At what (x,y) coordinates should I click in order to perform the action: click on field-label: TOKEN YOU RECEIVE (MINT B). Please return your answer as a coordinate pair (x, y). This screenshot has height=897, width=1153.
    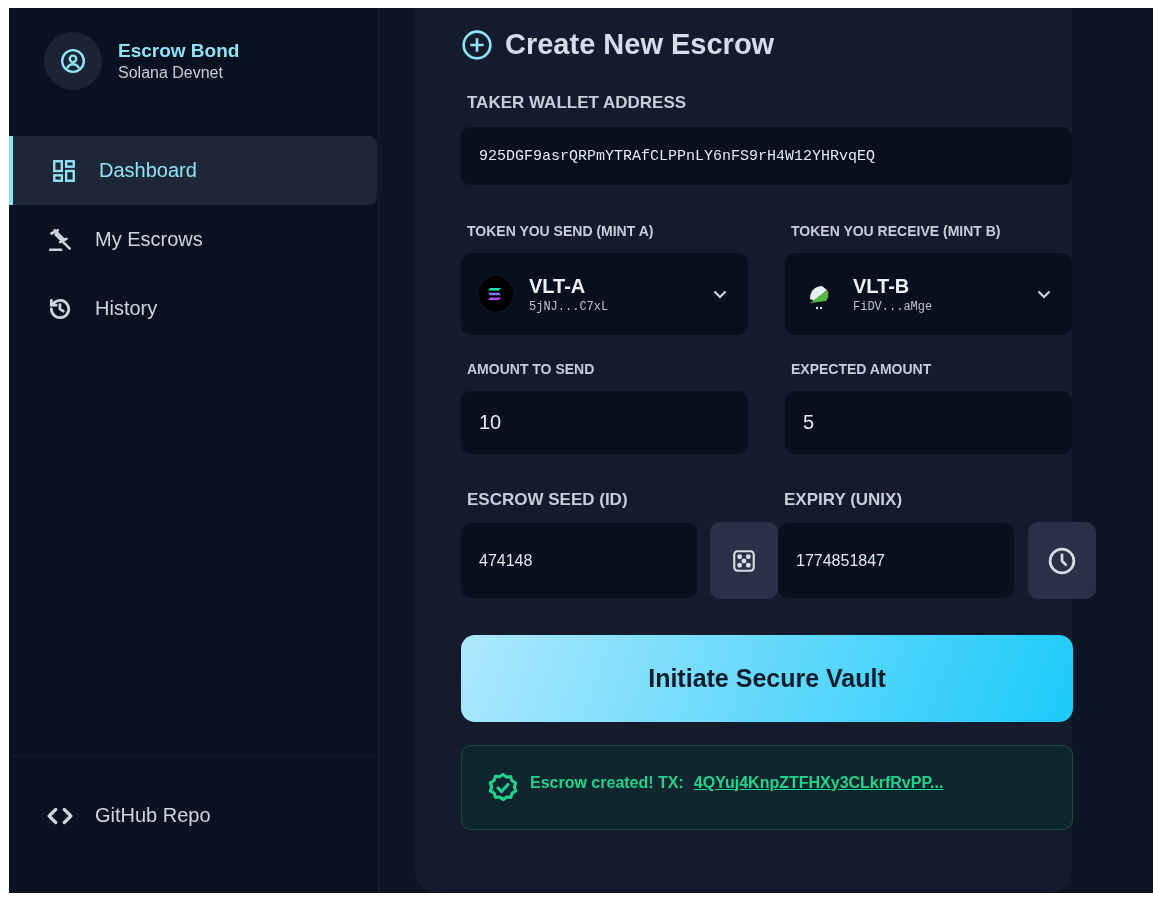
    Looking at the image, I should click on (896, 231).